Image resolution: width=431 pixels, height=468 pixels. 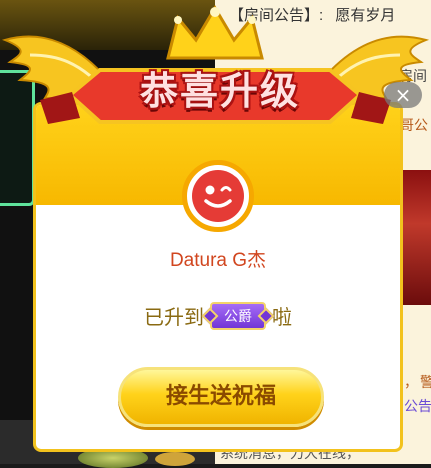 I want to click on upgrade-suffix: 啦, so click(x=282, y=317).